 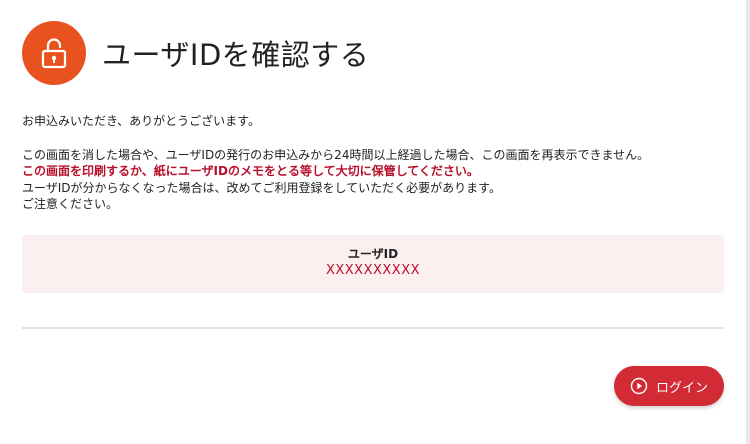 I want to click on login-button-label: ログイン, so click(x=681, y=388).